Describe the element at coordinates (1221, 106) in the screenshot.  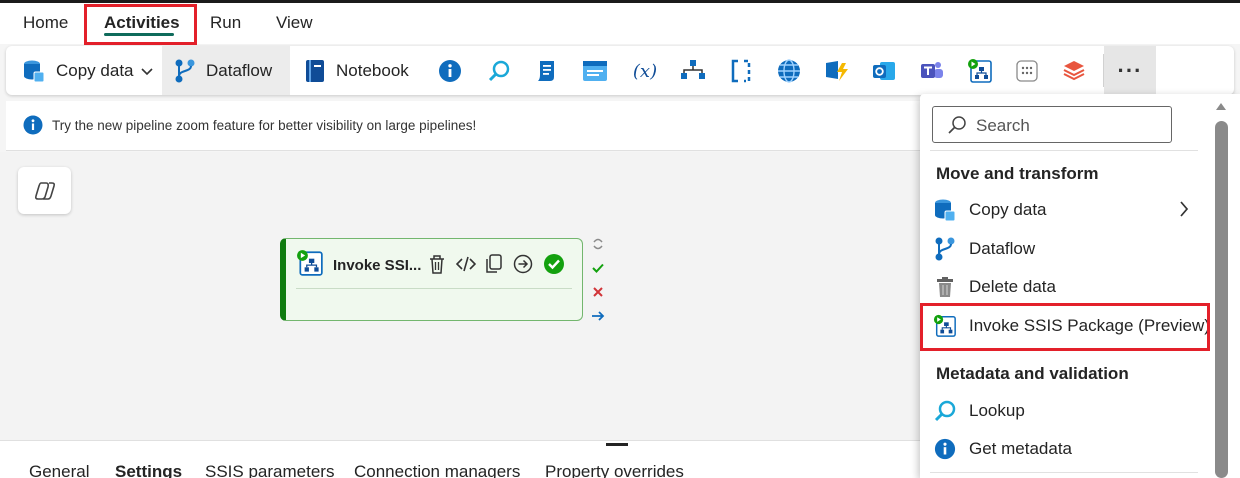
I see `scroll-up-icon` at that location.